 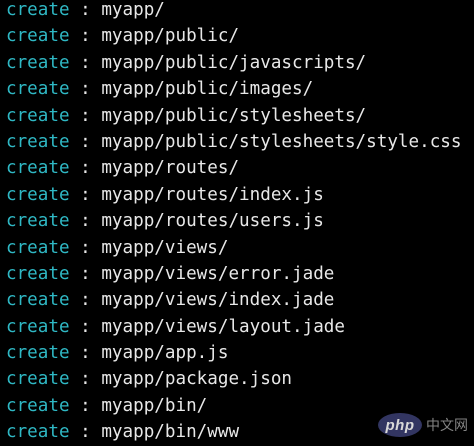 I want to click on terminal-line: create : myapp/public/, so click(x=233, y=36).